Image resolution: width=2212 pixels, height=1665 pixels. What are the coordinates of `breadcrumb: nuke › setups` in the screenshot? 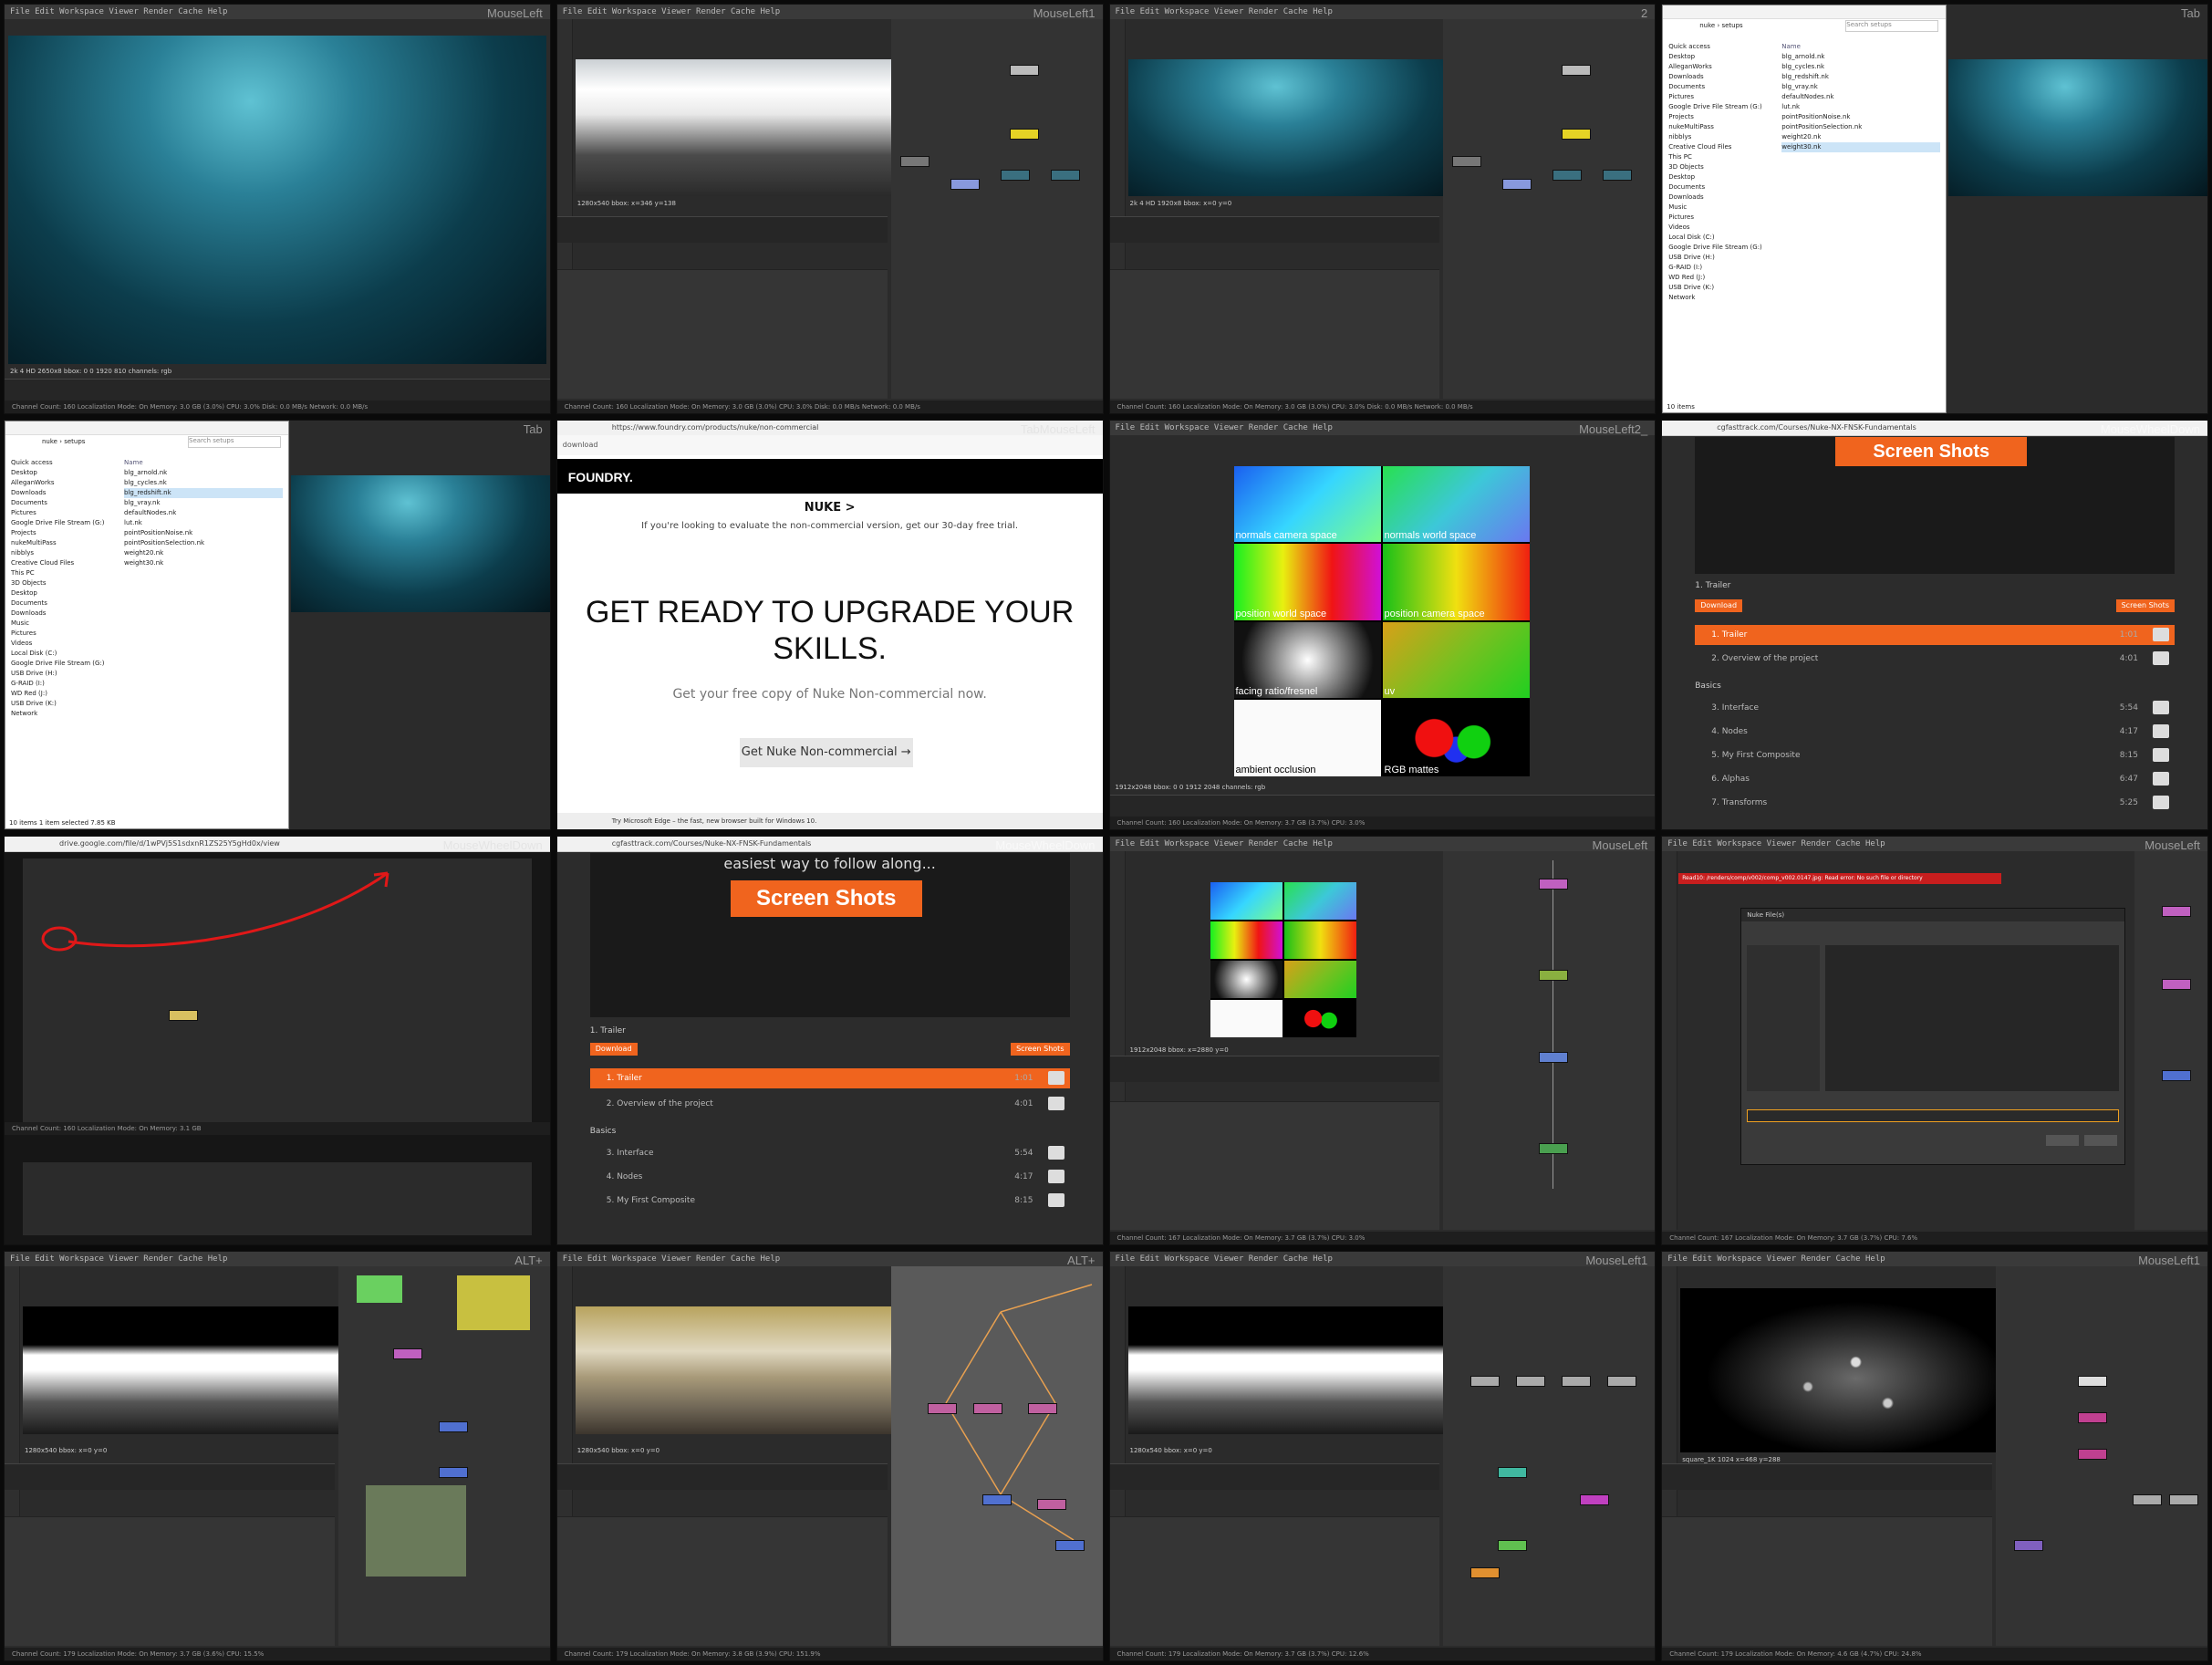 It's located at (1721, 25).